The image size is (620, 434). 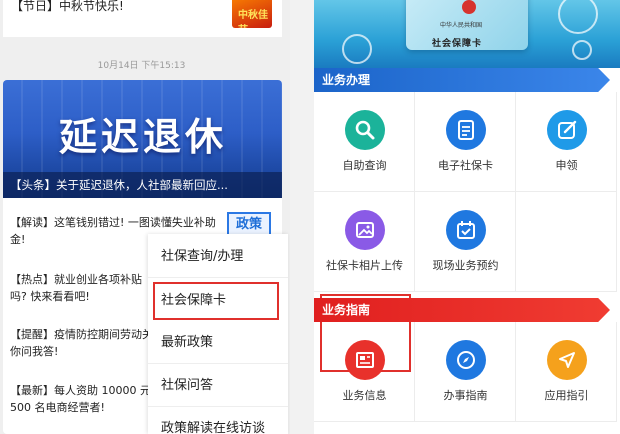 I want to click on menu-item-latest-policy: 最新政策, so click(x=218, y=343).